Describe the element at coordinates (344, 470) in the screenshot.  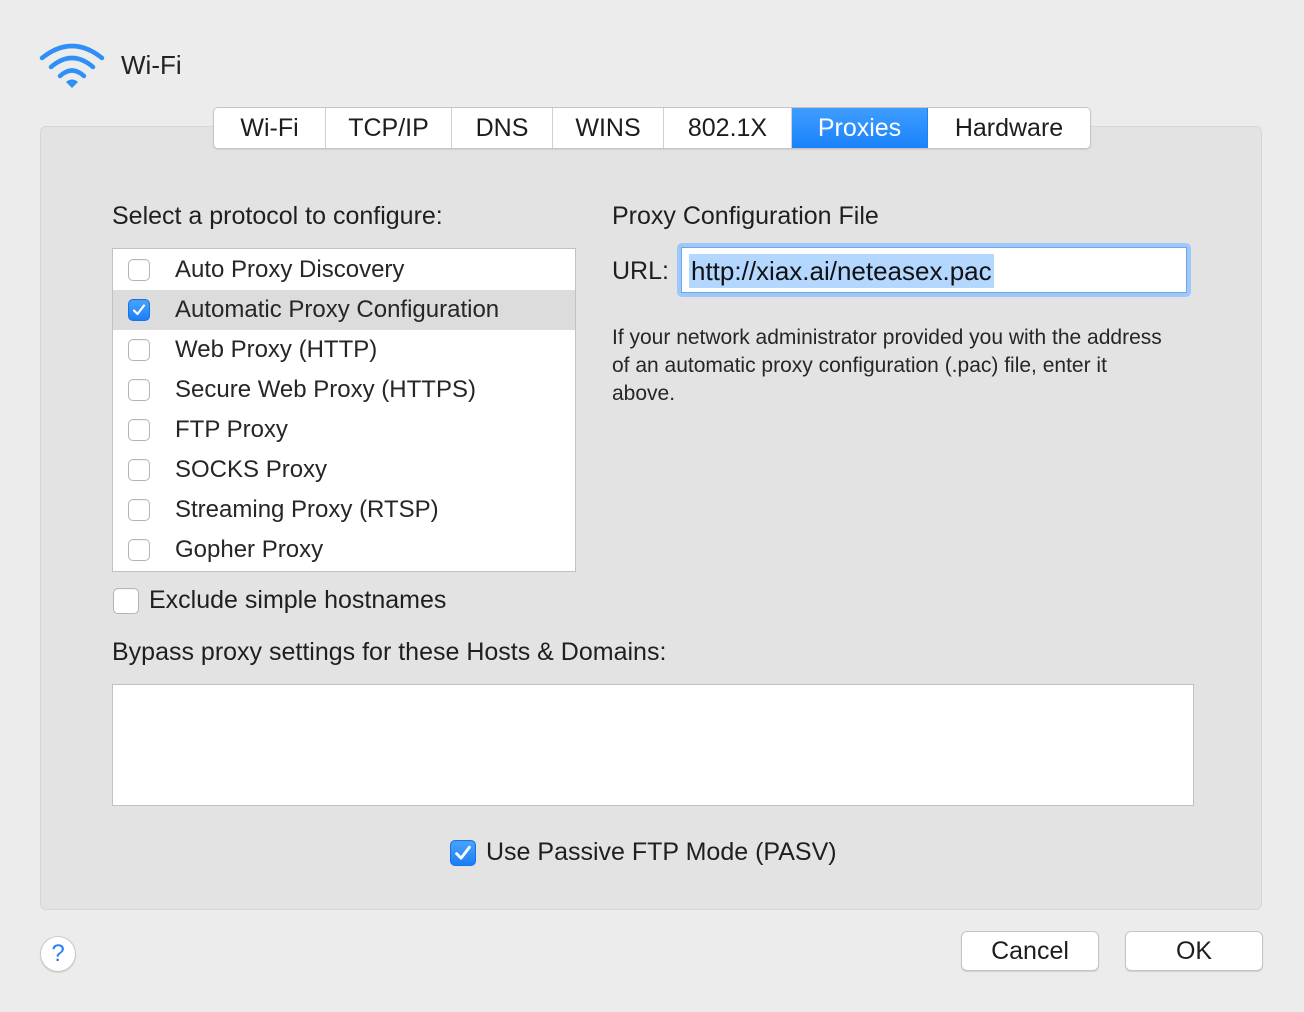
I see `protocol-row-socks: SOCKS Proxy` at that location.